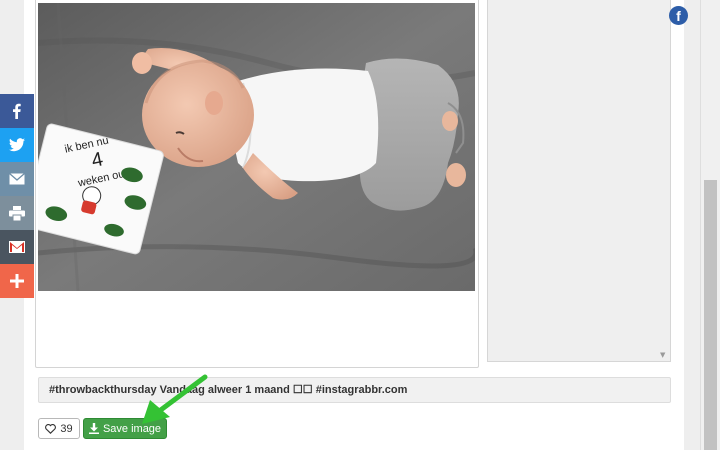 This screenshot has width=720, height=450. I want to click on facebook-icon: f, so click(678, 15).